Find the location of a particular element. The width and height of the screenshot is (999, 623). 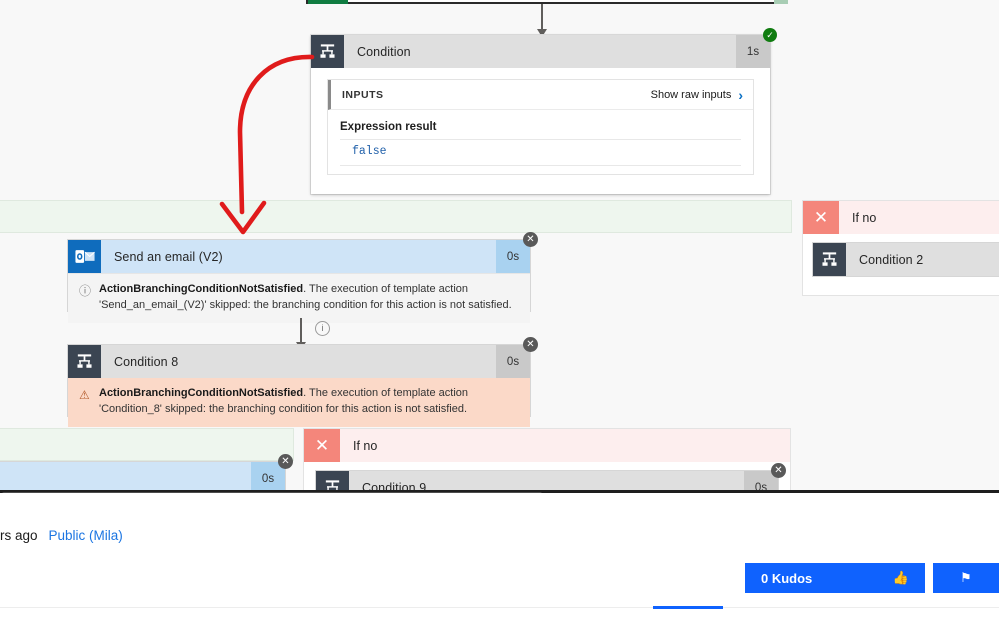

horizontal-scrollbar is located at coordinates (499, 491).